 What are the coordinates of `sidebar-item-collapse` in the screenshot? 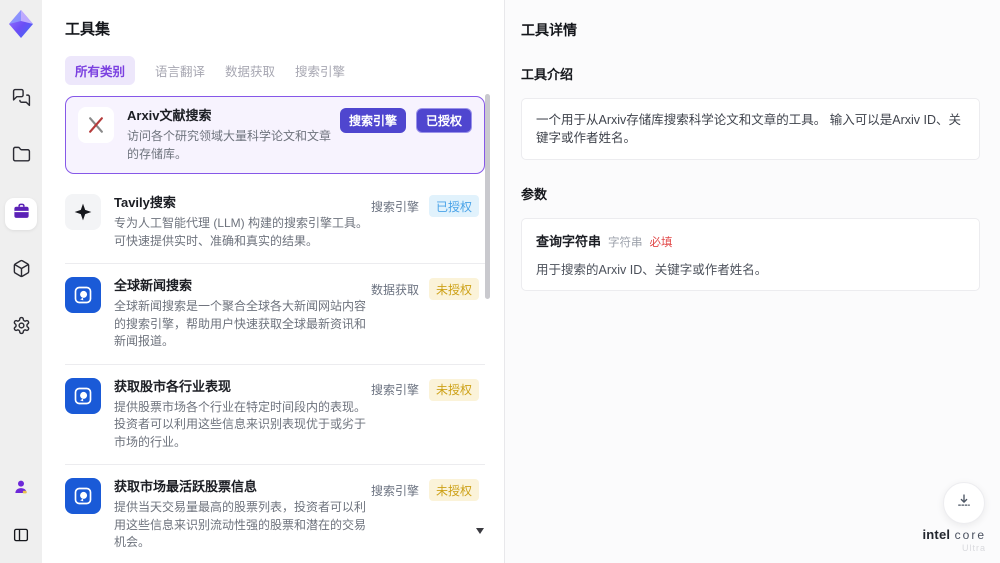 It's located at (21, 537).